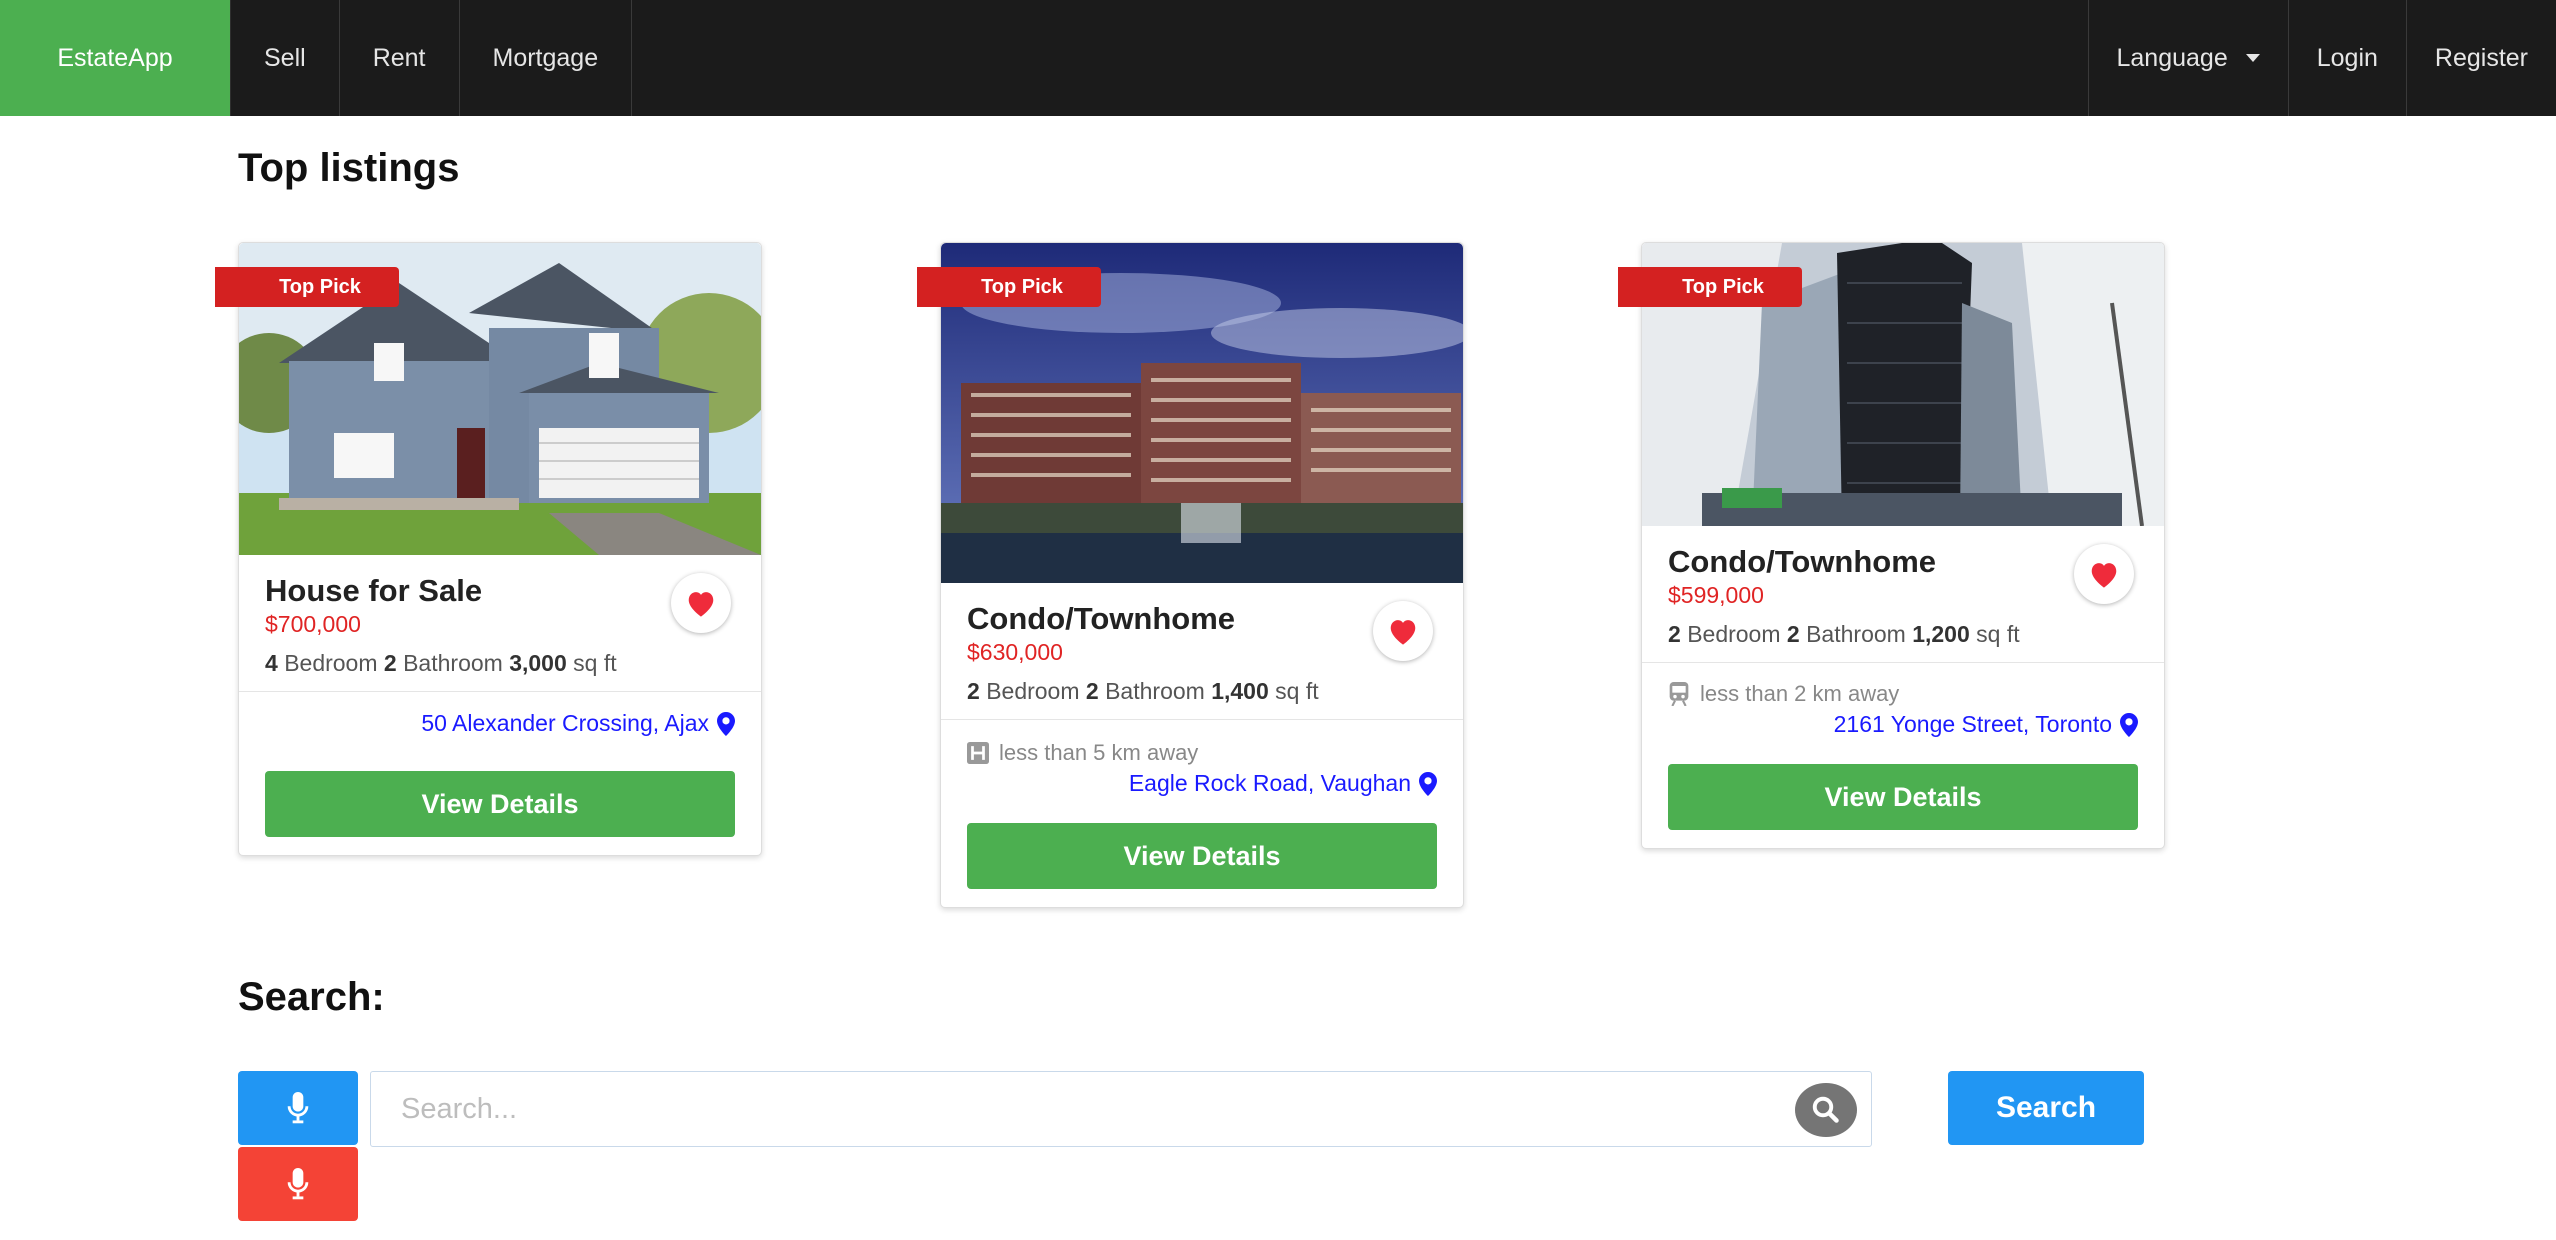 The height and width of the screenshot is (1240, 2556). What do you see at coordinates (1099, 752) in the screenshot?
I see `distance-text: less than 5 km away` at bounding box center [1099, 752].